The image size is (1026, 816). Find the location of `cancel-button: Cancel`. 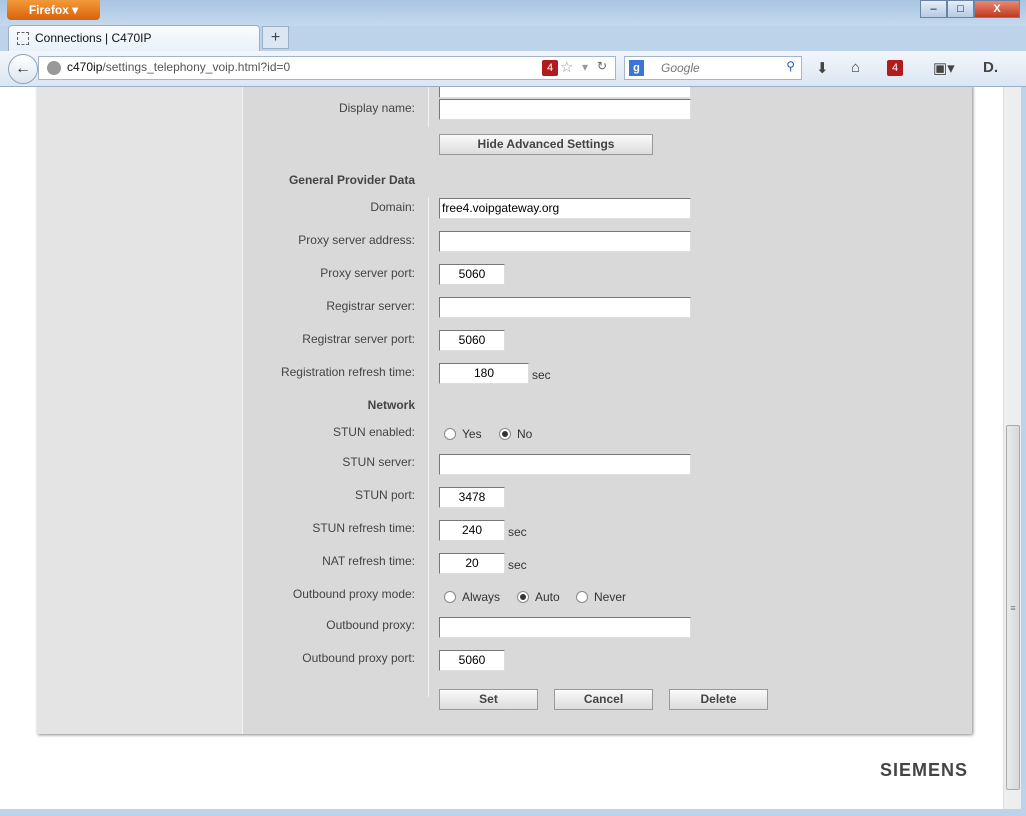

cancel-button: Cancel is located at coordinates (603, 699).